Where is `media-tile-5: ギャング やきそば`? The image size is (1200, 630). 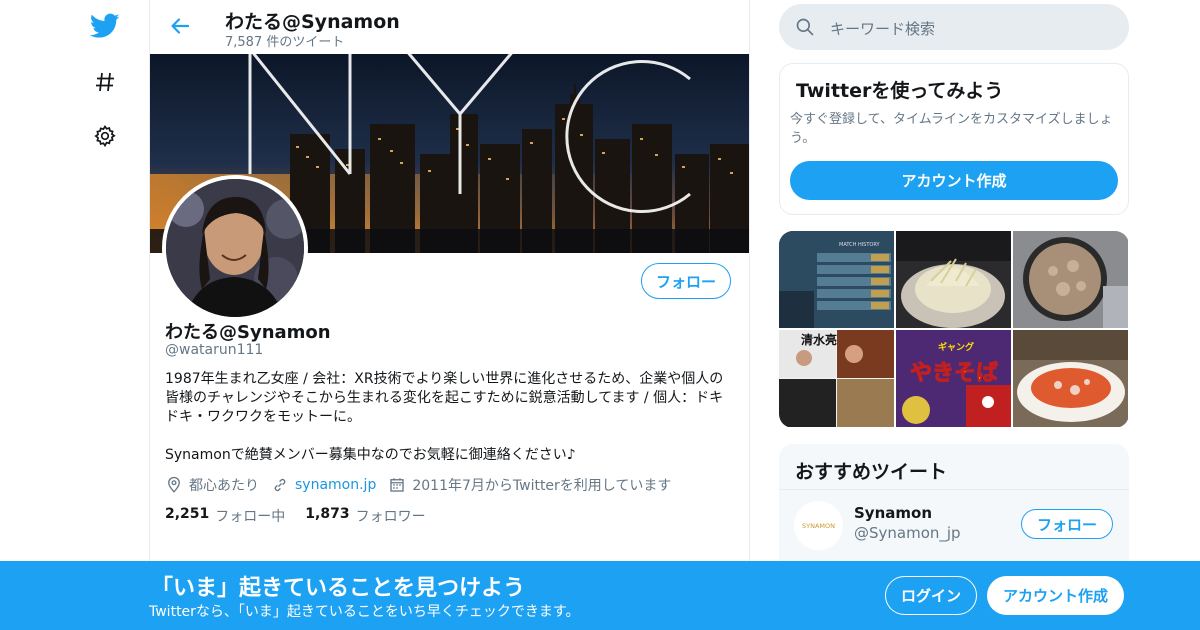 media-tile-5: ギャング やきそば is located at coordinates (953, 378).